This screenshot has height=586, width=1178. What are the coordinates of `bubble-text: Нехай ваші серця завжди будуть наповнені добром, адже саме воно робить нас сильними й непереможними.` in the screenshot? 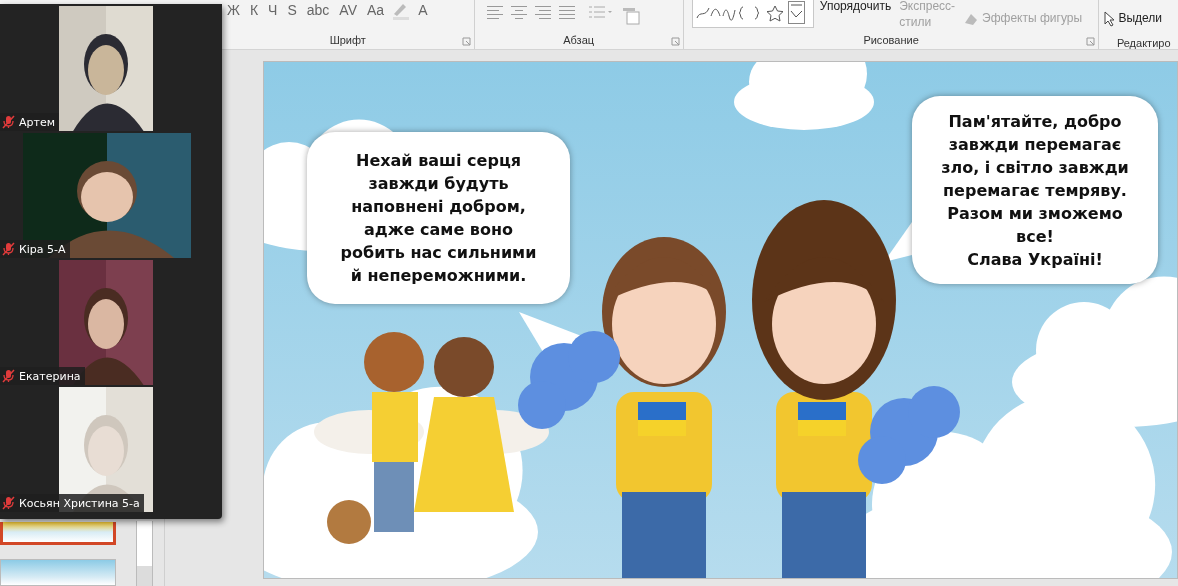 It's located at (438, 218).